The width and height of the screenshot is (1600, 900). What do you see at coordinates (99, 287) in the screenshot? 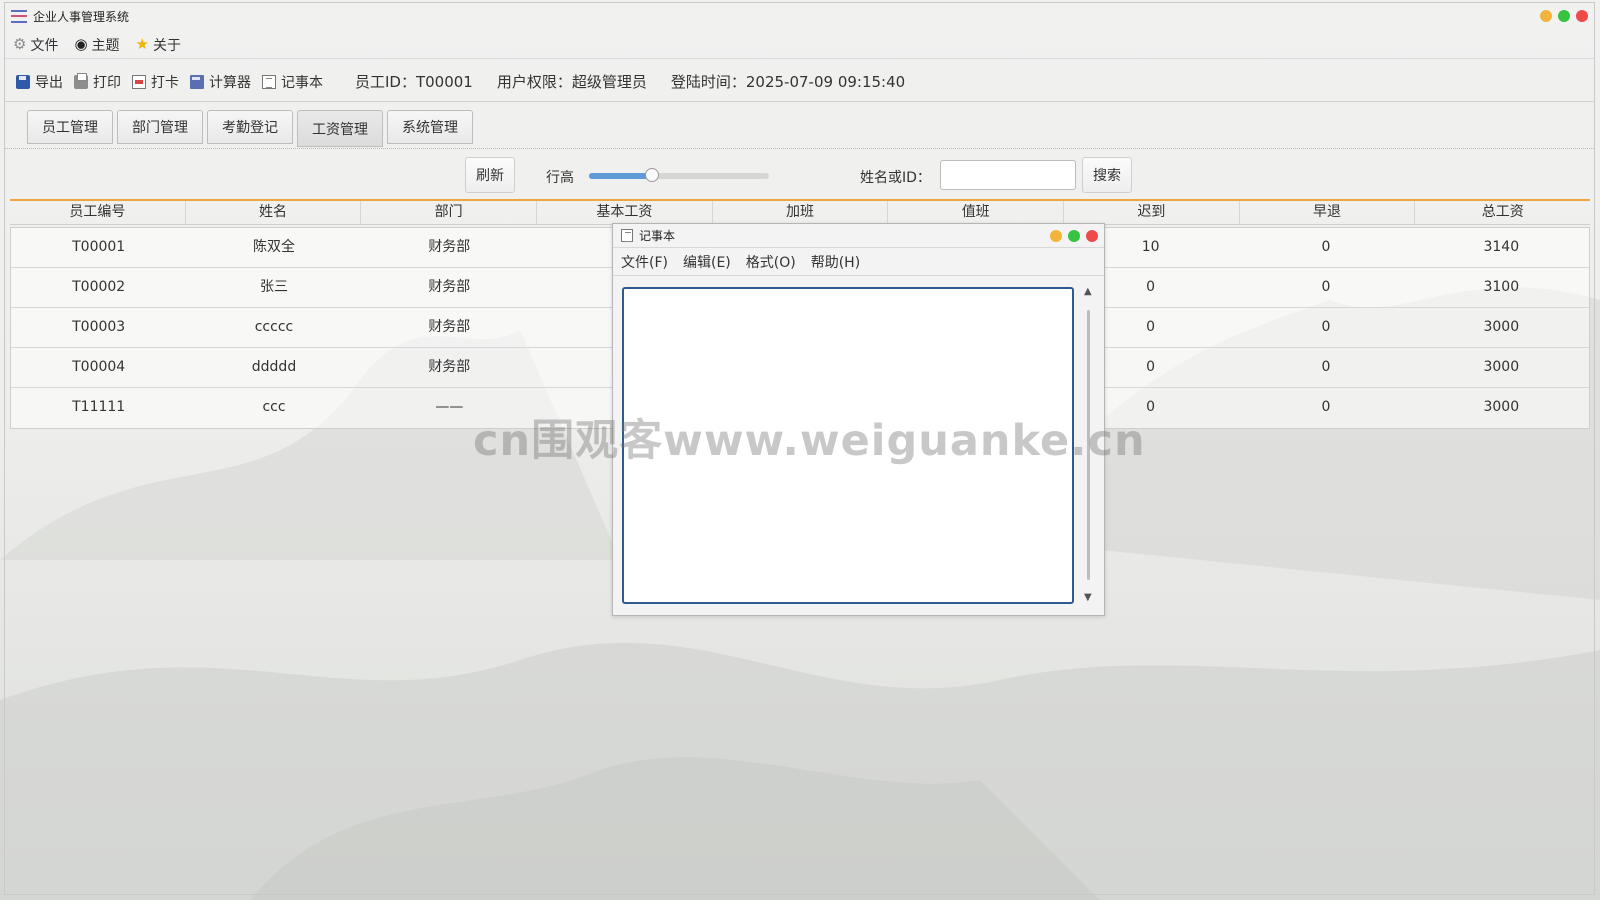
I see `table-cell: T00002` at bounding box center [99, 287].